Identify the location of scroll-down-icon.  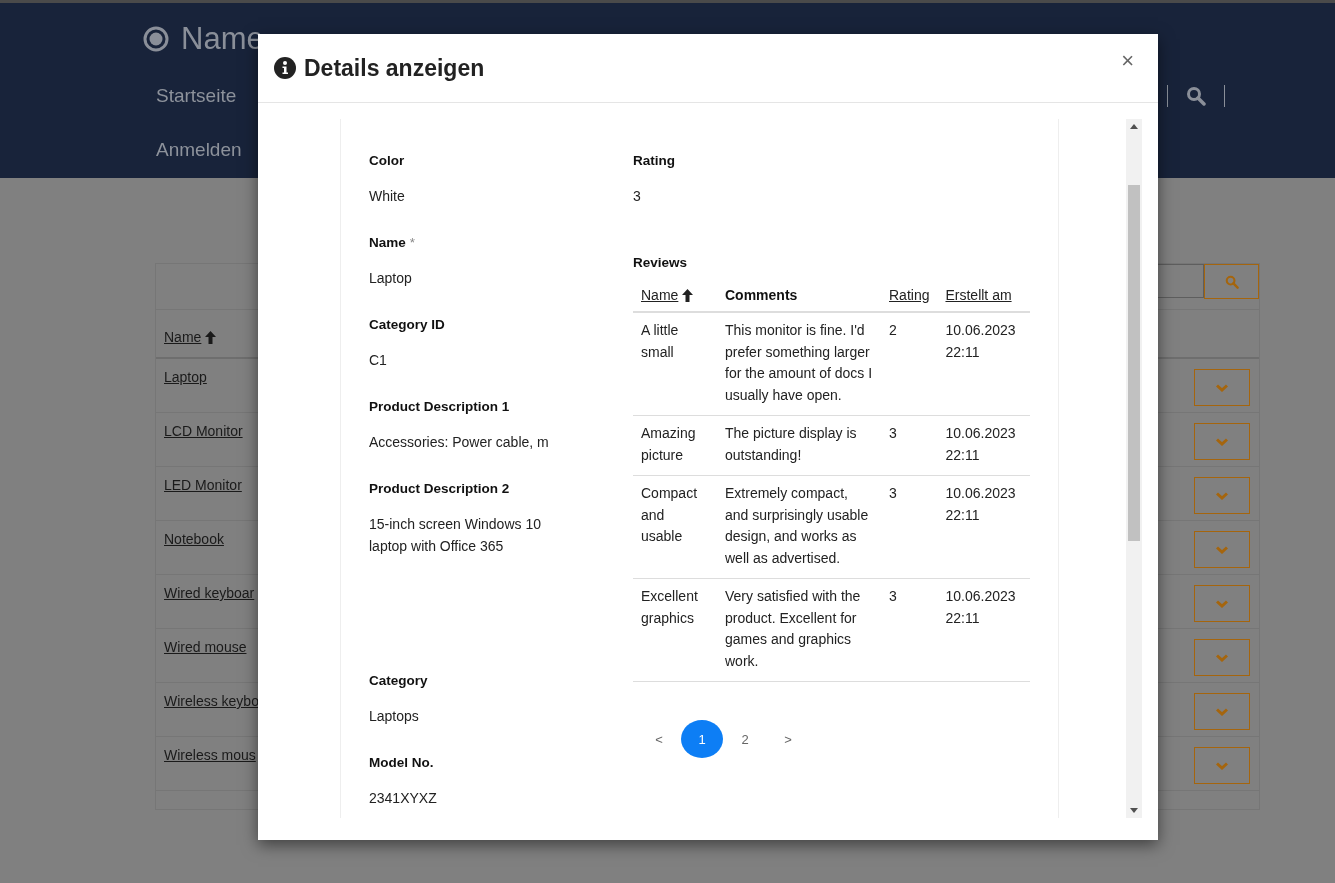
(1134, 810).